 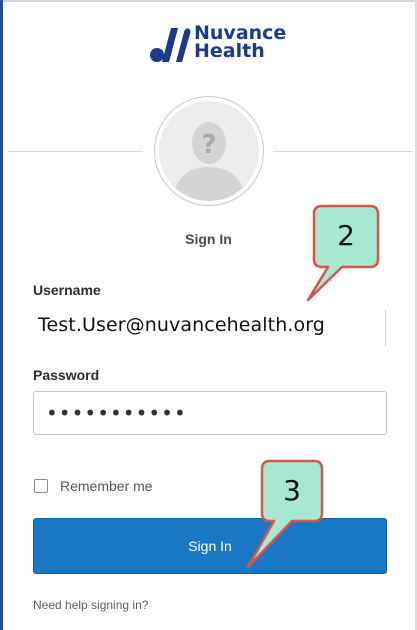 I want to click on password-label: Password, so click(x=66, y=375).